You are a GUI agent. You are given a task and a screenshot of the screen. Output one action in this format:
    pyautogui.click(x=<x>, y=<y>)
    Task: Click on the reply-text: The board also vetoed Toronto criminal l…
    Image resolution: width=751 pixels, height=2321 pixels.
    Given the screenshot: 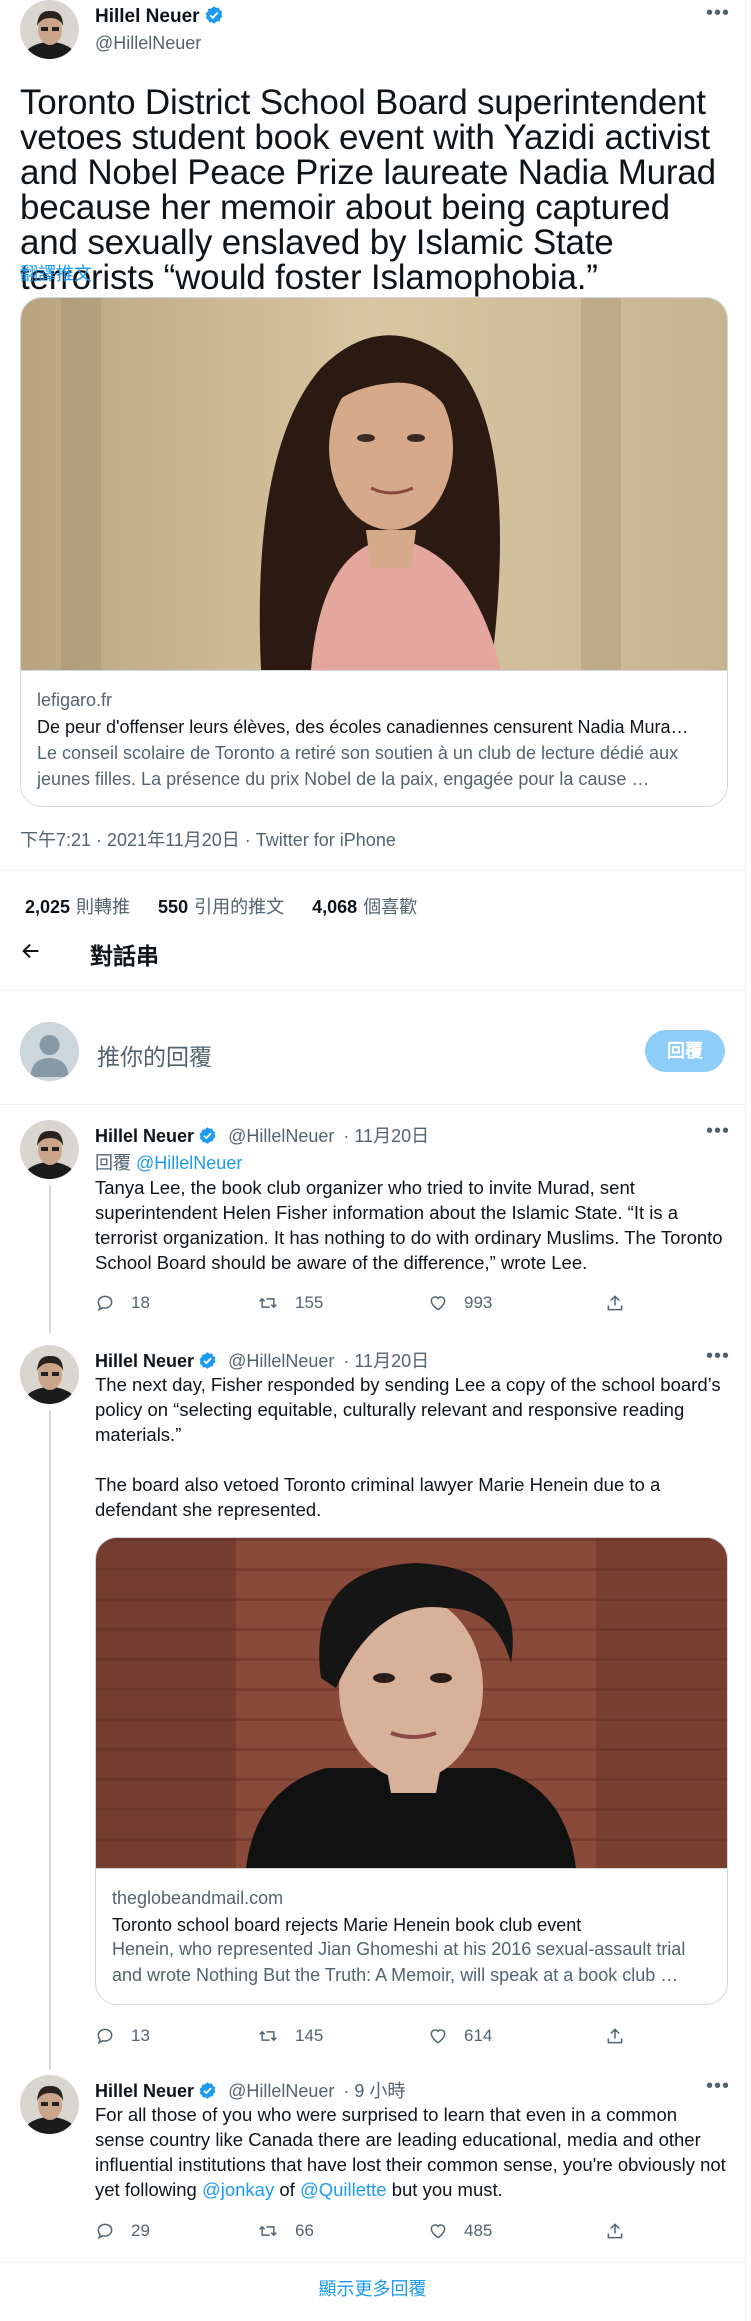 What is the action you would take?
    pyautogui.click(x=378, y=1497)
    